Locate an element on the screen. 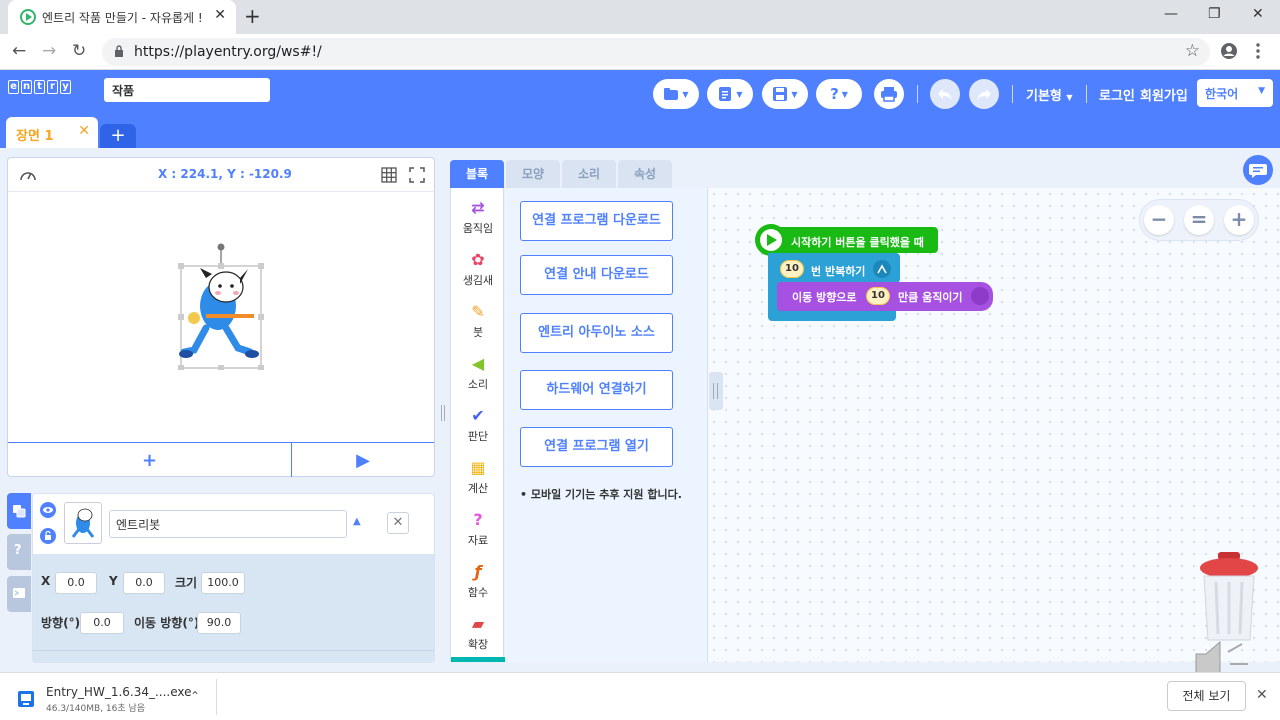 Image resolution: width=1280 pixels, height=720 pixels. mode-label: 기본형 is located at coordinates (1044, 96).